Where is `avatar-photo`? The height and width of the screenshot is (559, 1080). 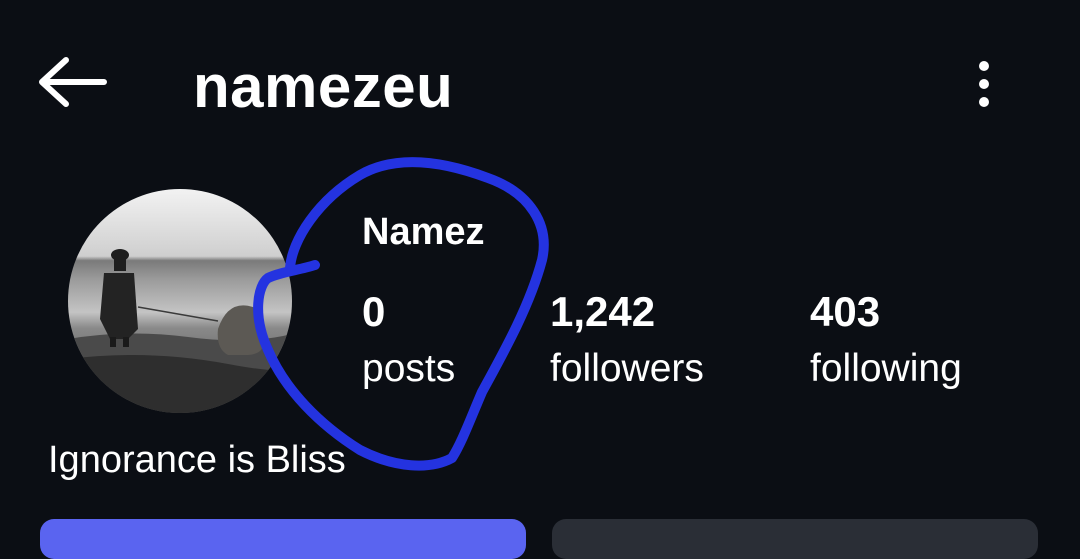
avatar-photo is located at coordinates (180, 301).